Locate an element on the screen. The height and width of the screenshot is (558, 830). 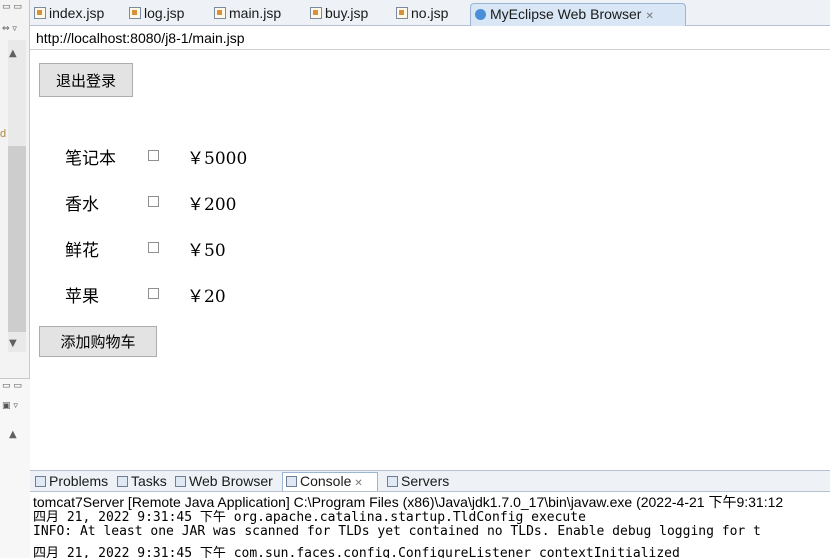
tab-main-jsp: main.jsp is located at coordinates (247, 14).